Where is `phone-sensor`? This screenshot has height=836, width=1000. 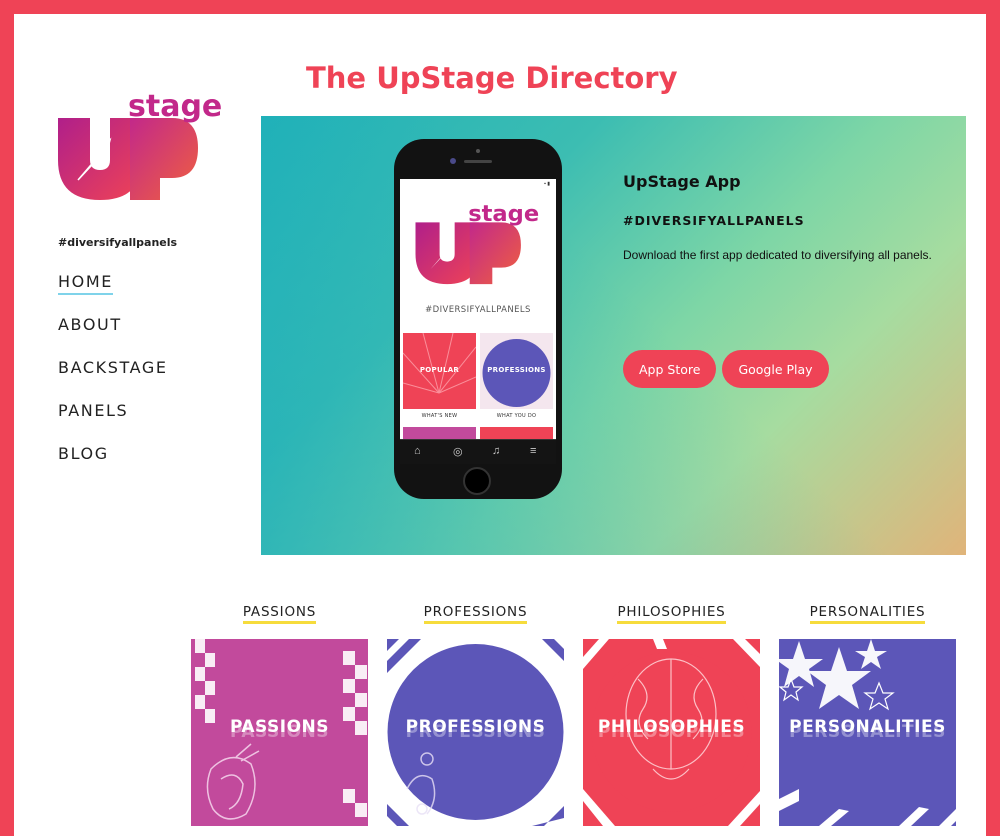 phone-sensor is located at coordinates (478, 151).